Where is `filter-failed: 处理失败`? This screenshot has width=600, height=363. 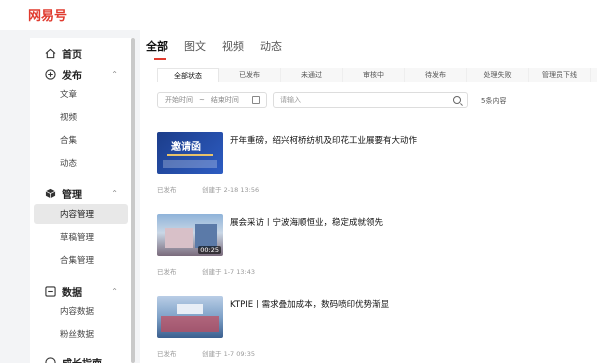 filter-failed: 处理失败 is located at coordinates (498, 75).